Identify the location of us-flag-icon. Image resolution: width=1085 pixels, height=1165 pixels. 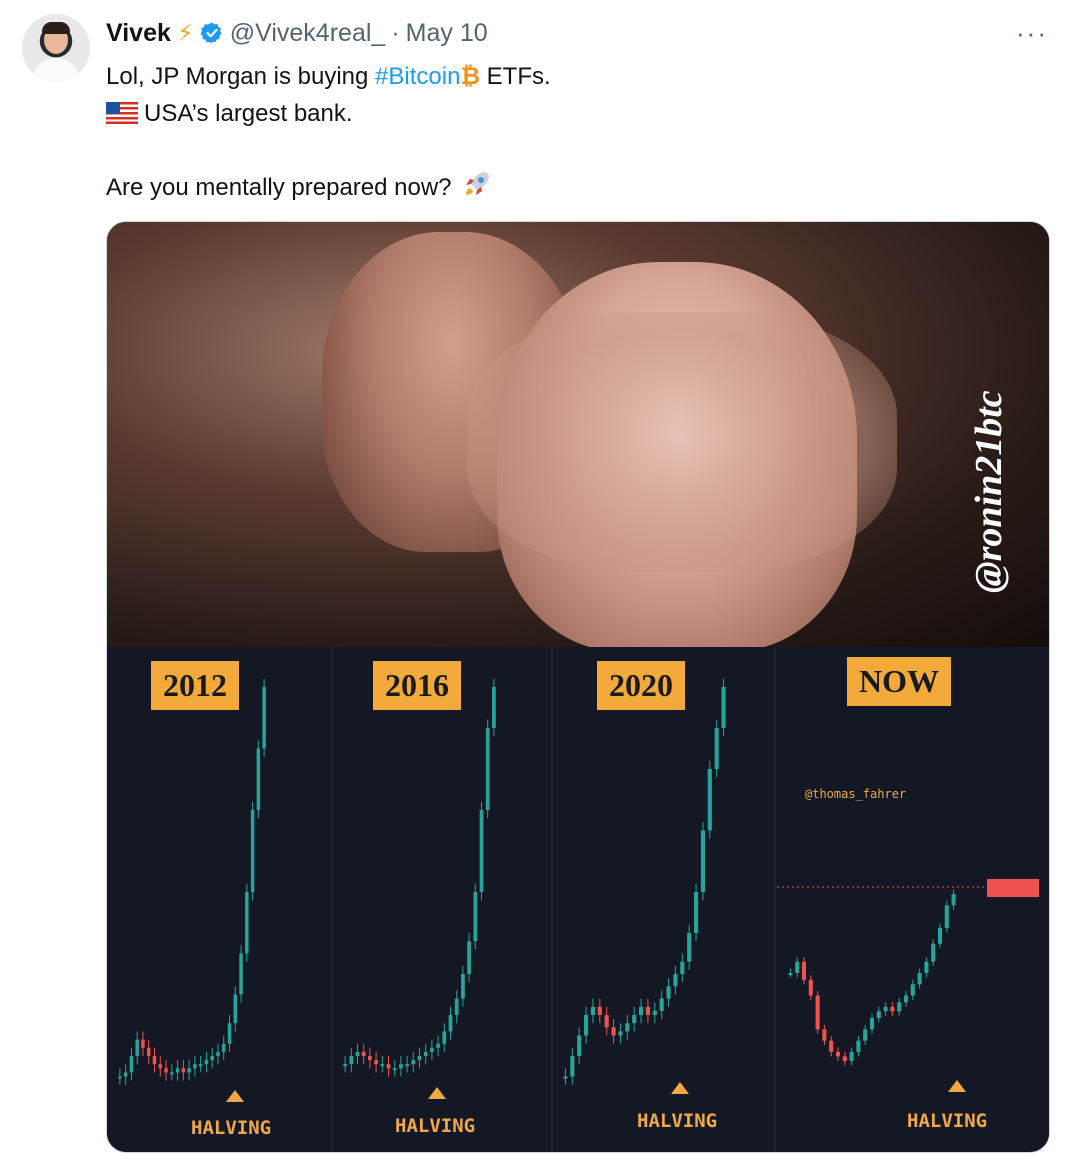
(122, 113).